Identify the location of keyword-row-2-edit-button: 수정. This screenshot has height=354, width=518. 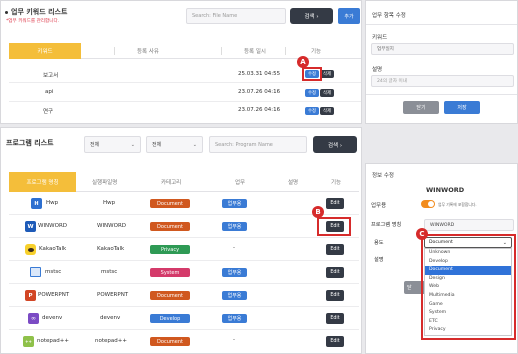
(312, 93).